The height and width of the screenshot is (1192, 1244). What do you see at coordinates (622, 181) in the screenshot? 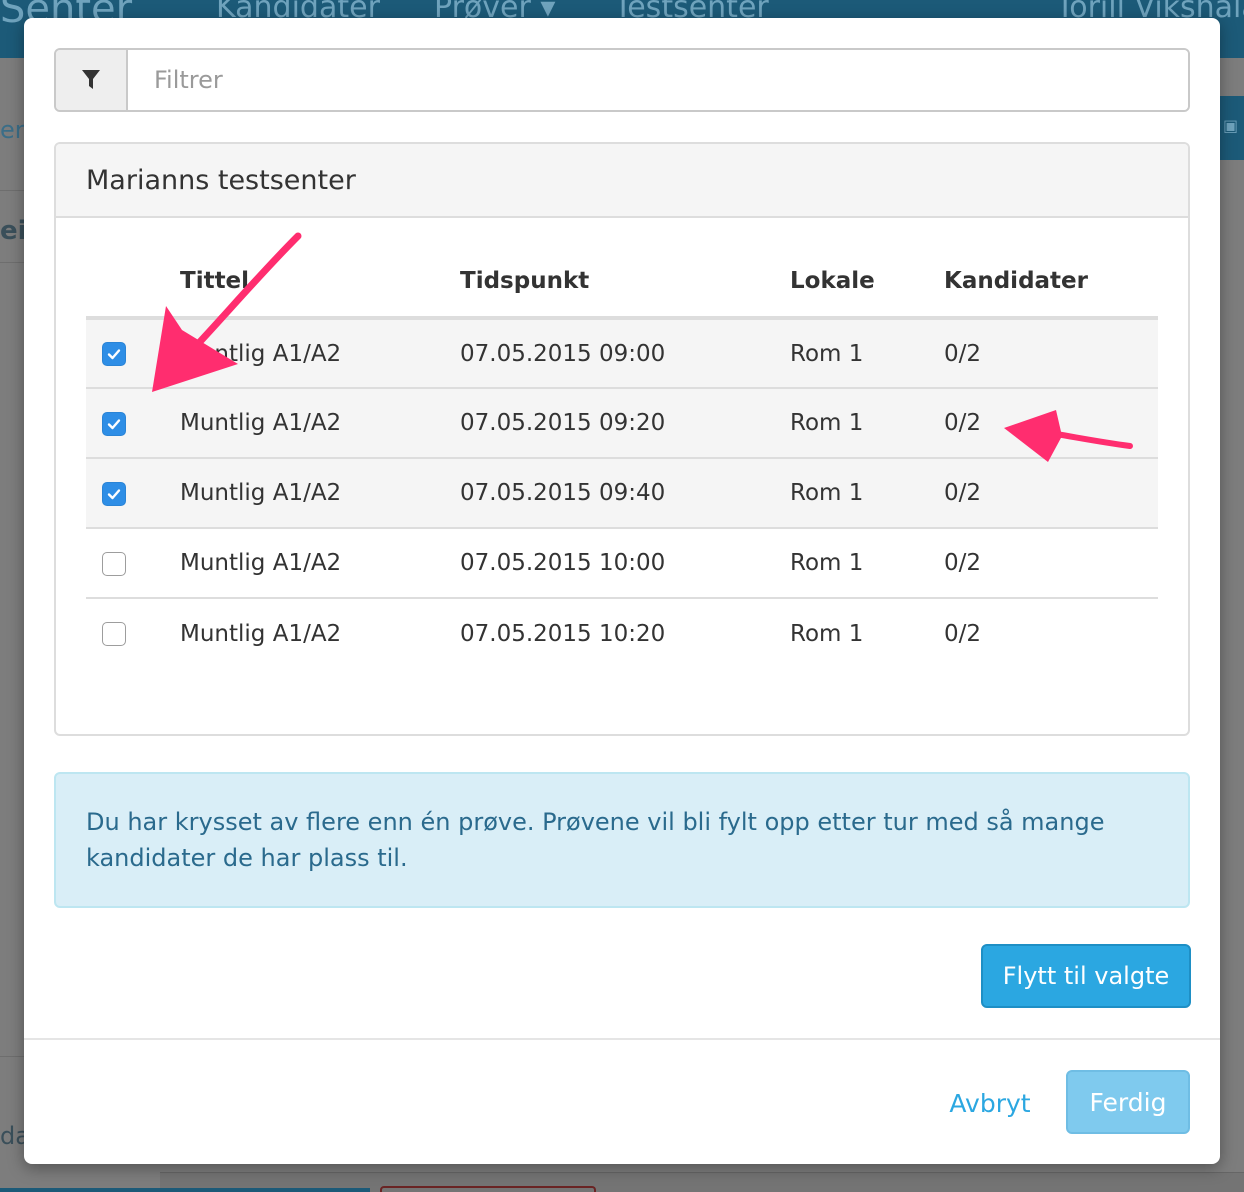
I see `panel-title: Marianns testsenter` at bounding box center [622, 181].